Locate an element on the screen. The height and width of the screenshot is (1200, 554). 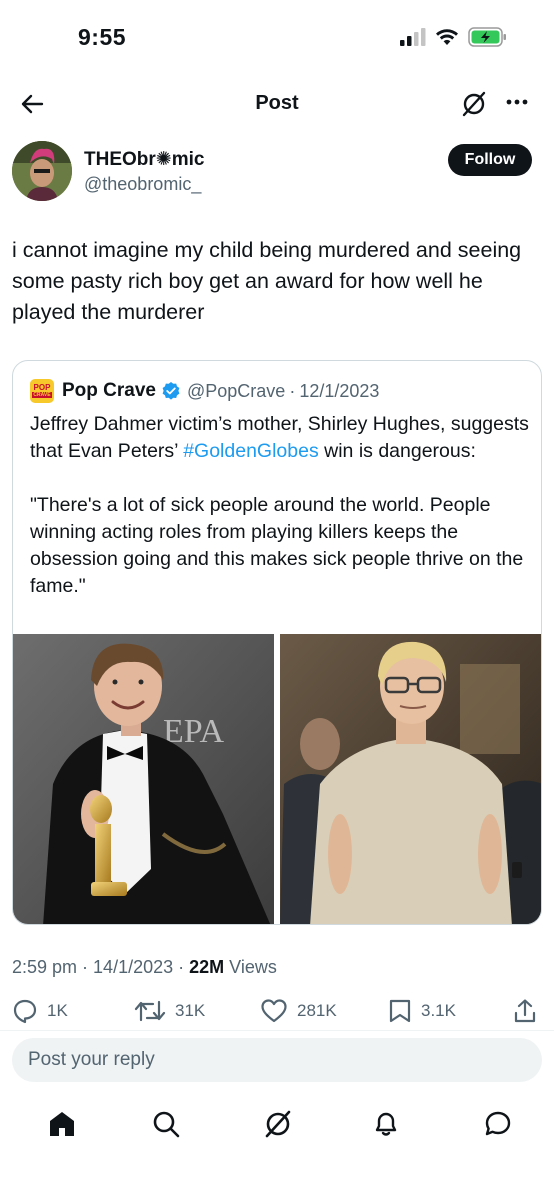
nav-grok is located at coordinates (278, 1124).